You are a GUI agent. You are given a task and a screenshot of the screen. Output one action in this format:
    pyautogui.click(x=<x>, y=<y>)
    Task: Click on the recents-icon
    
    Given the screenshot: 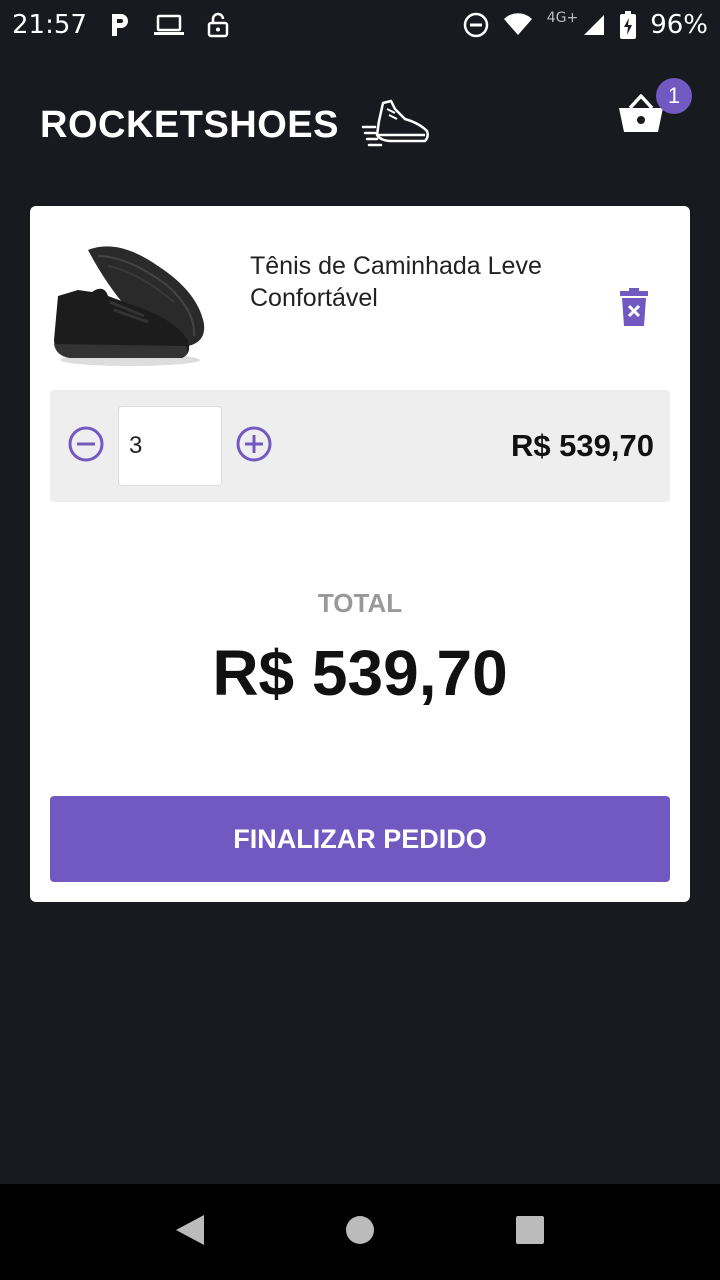 What is the action you would take?
    pyautogui.click(x=530, y=1232)
    